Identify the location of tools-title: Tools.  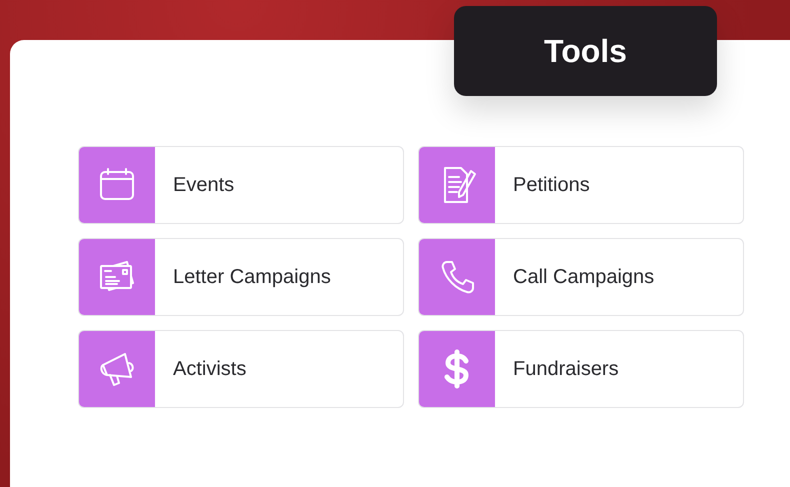
(585, 51).